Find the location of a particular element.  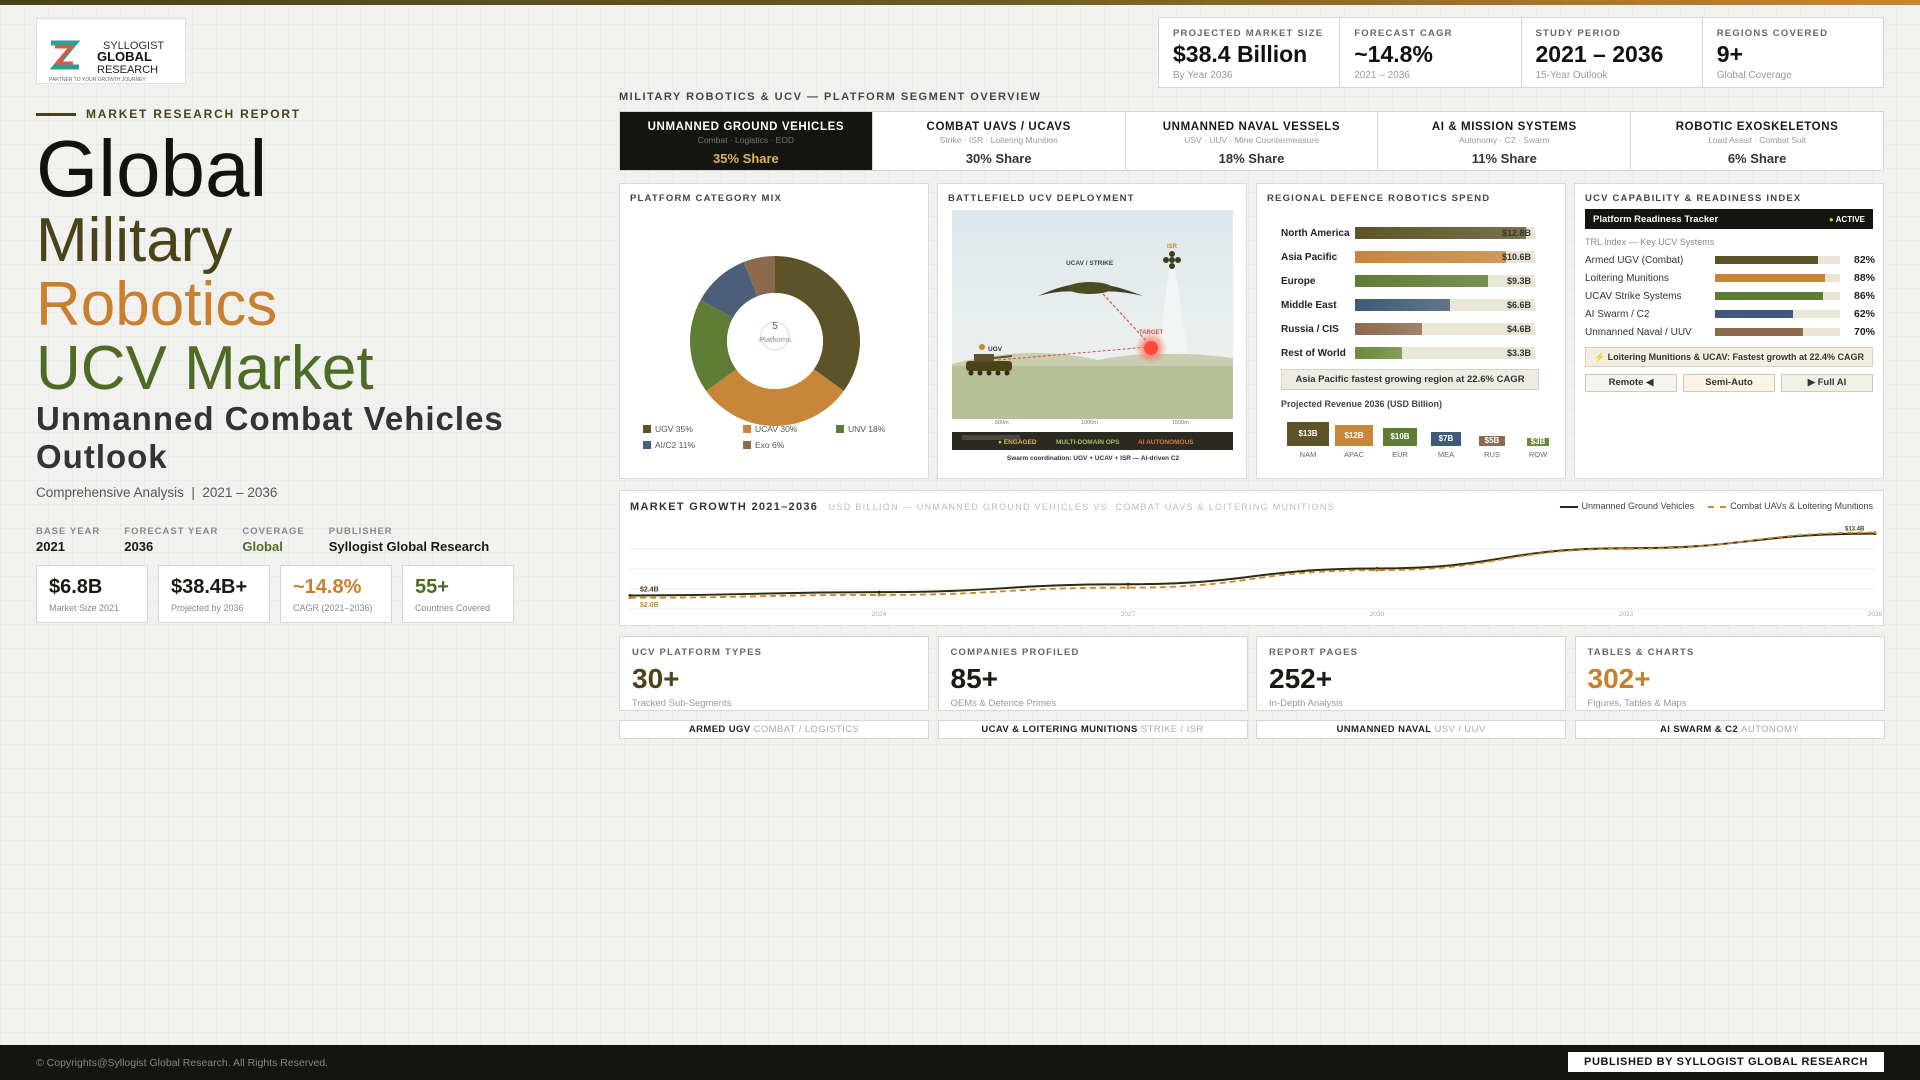

readiness-percent: 88% is located at coordinates (1865, 278).